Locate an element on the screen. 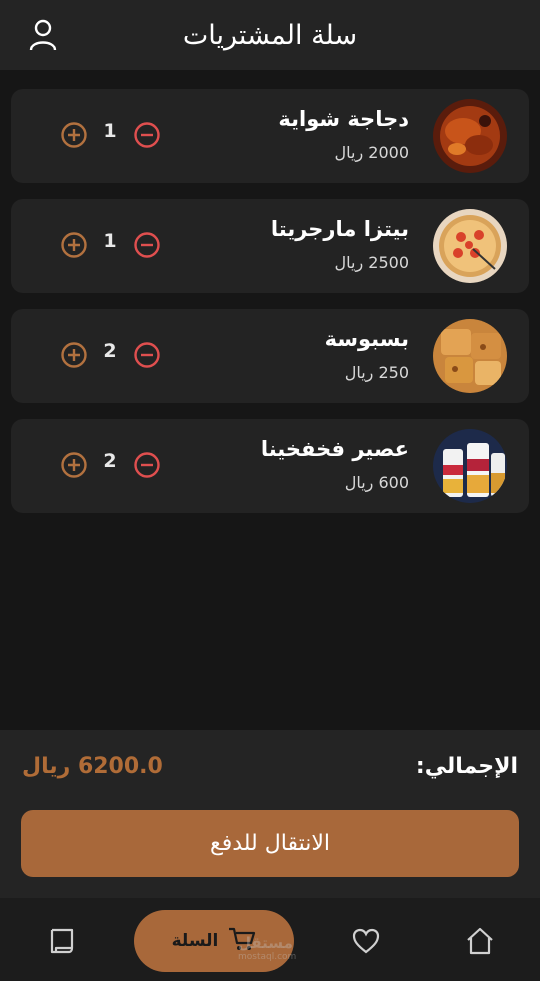 This screenshot has width=540, height=981. user-icon is located at coordinates (43, 35).